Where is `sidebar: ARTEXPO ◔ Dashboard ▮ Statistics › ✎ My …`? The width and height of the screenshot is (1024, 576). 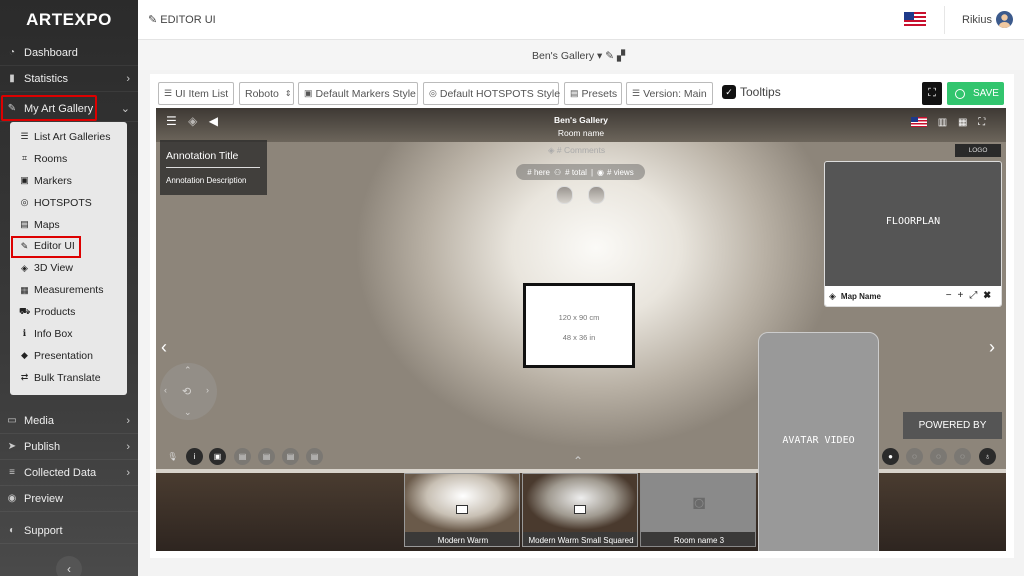 sidebar: ARTEXPO ◔ Dashboard ▮ Statistics › ✎ My … is located at coordinates (69, 288).